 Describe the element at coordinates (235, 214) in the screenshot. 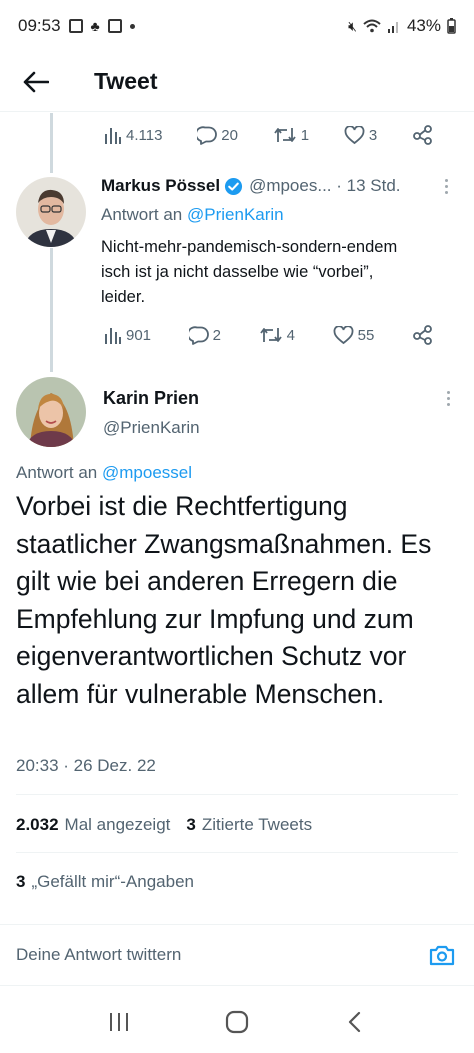

I see `mention-link: @PrienKarin` at that location.